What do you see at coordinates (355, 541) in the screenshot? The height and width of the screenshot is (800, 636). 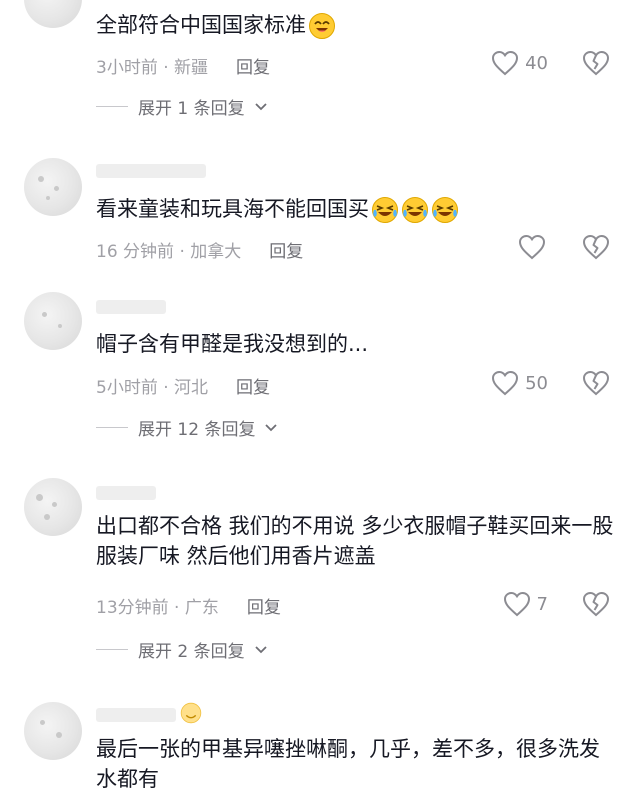 I see `comment-text: 出口都不合格 我们的不用说 多少衣服帽子鞋买回来一股服装厂味 然后他们用香片遮盖` at bounding box center [355, 541].